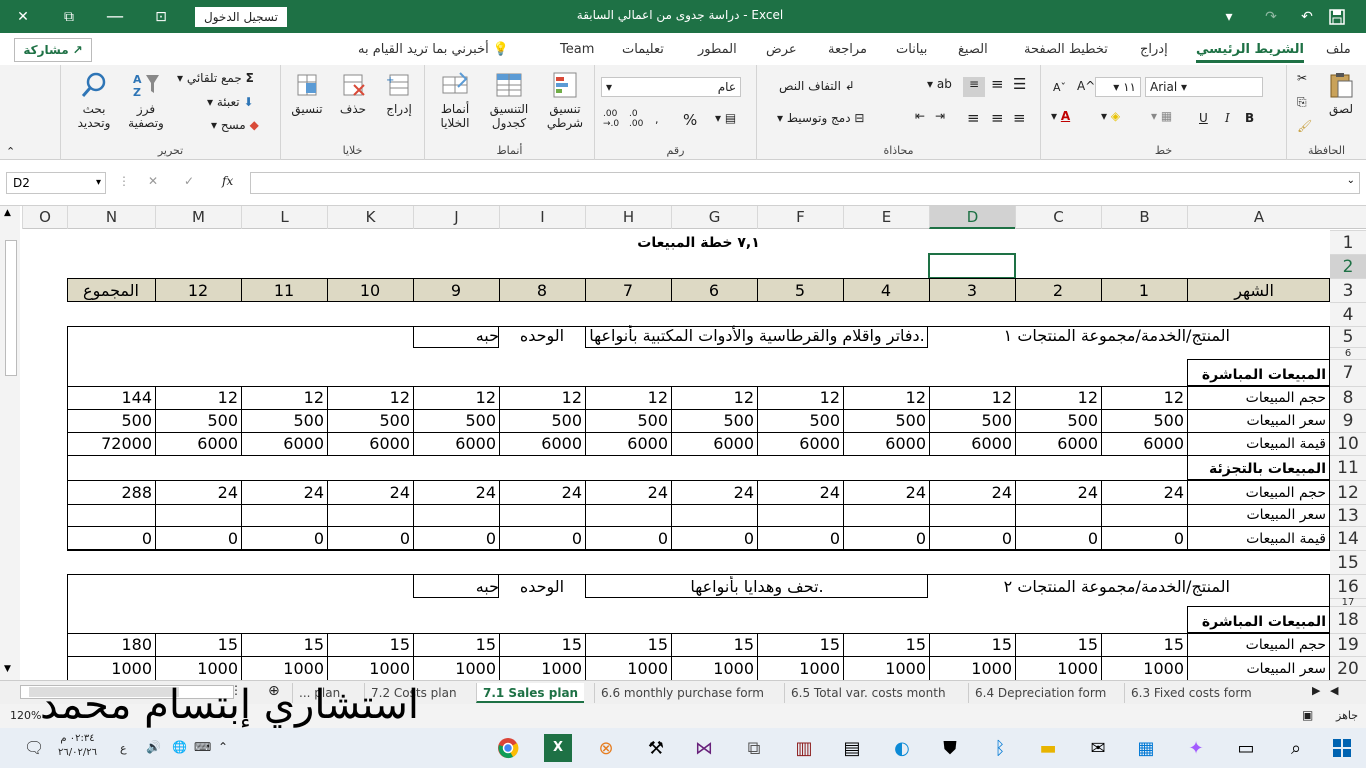 The width and height of the screenshot is (1366, 768). Describe the element at coordinates (241, 17) in the screenshot. I see `signin-button: تسجيل الدخول` at that location.